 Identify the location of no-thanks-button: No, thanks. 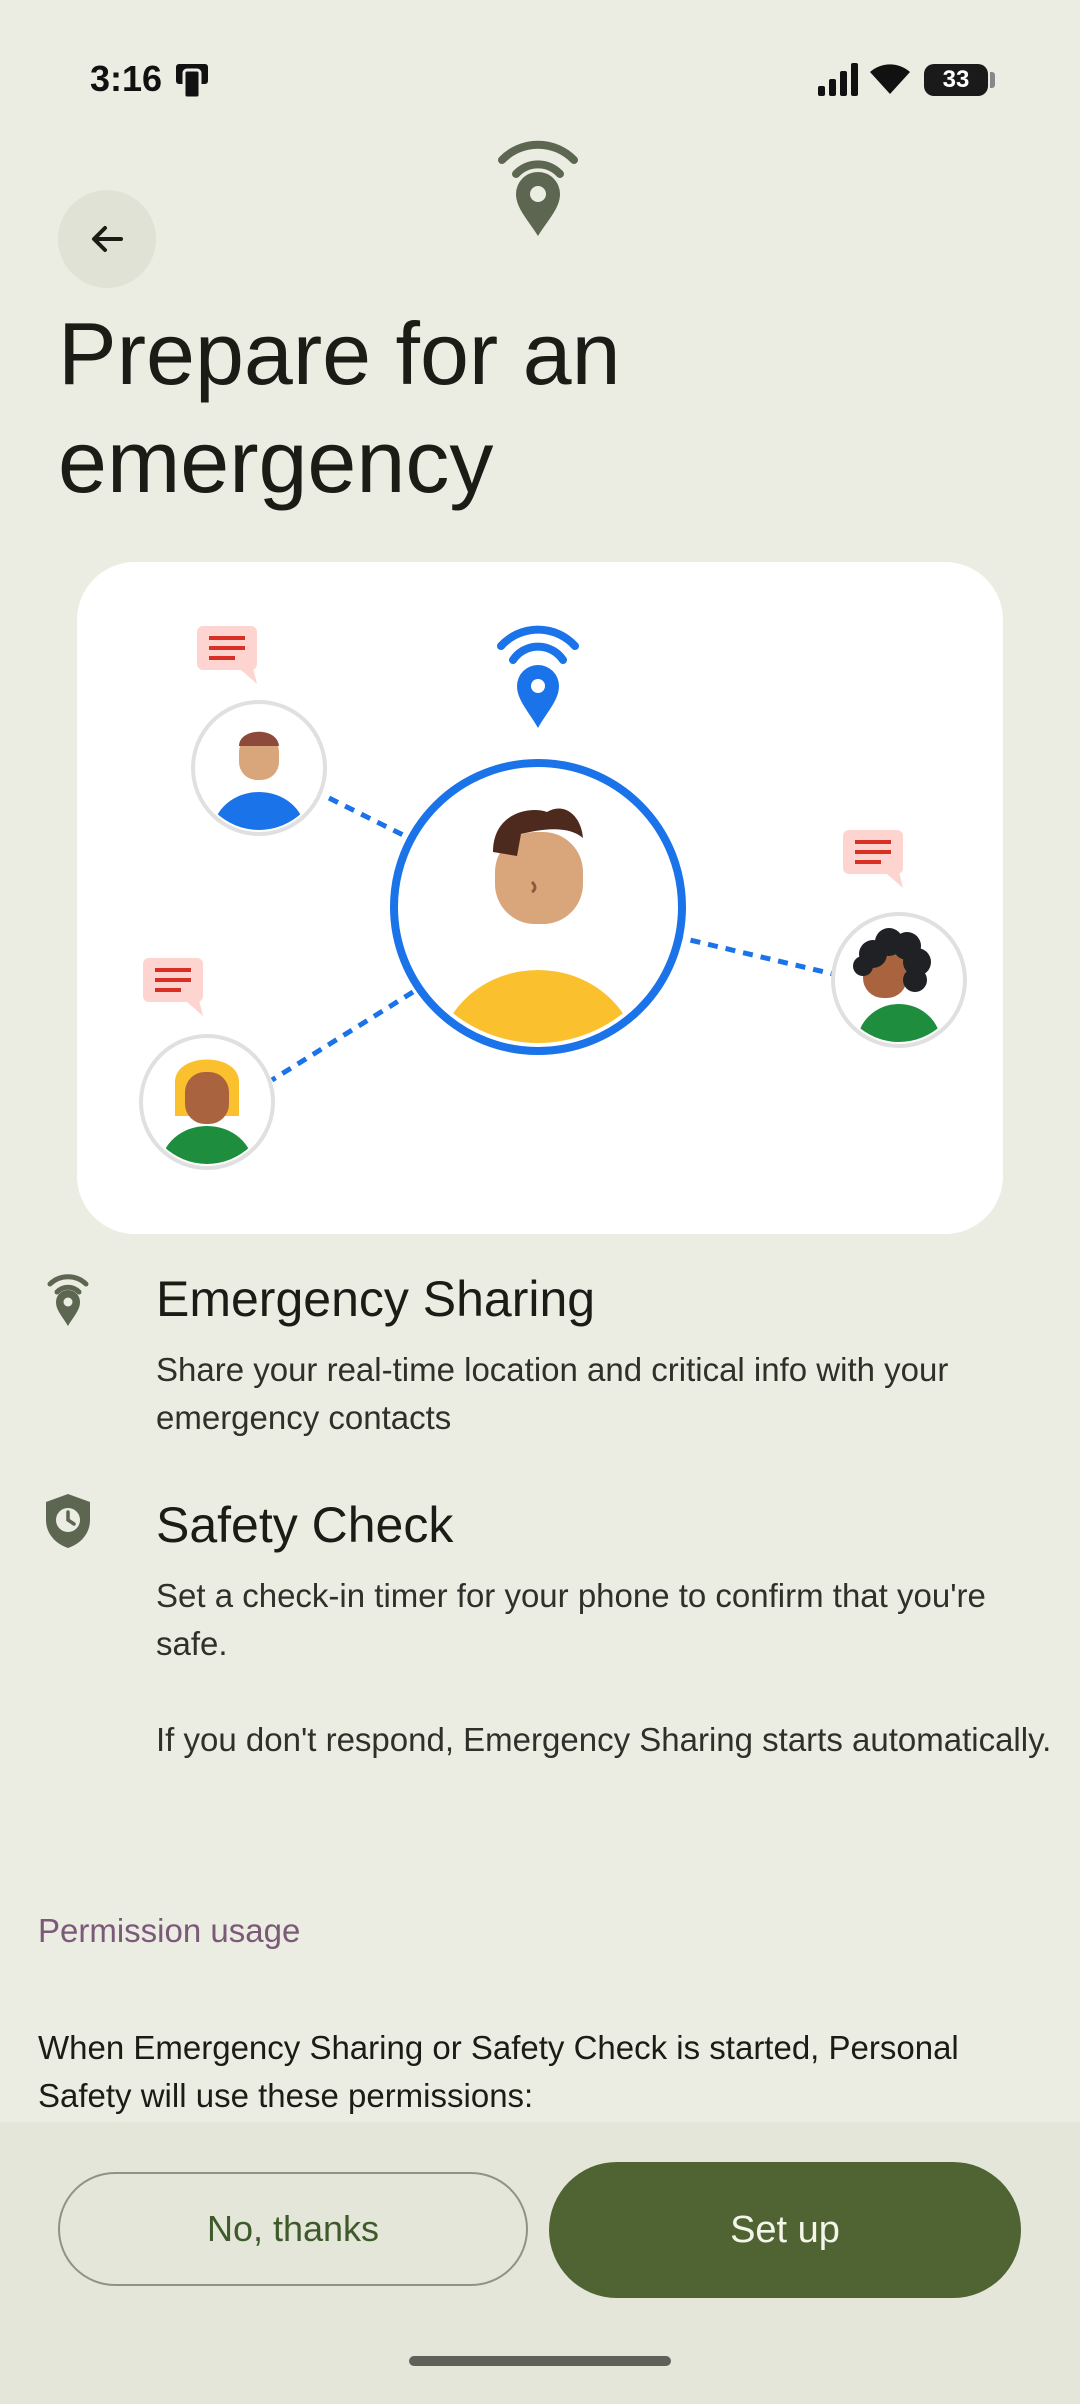
(293, 2229).